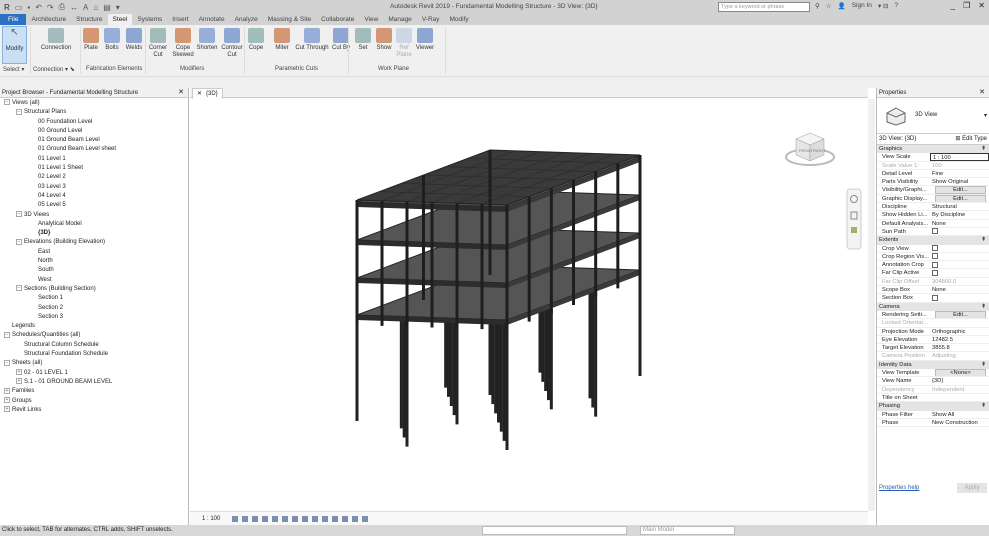 The image size is (989, 536). What do you see at coordinates (94, 345) in the screenshot?
I see `browser-item: Structural Column Schedule` at bounding box center [94, 345].